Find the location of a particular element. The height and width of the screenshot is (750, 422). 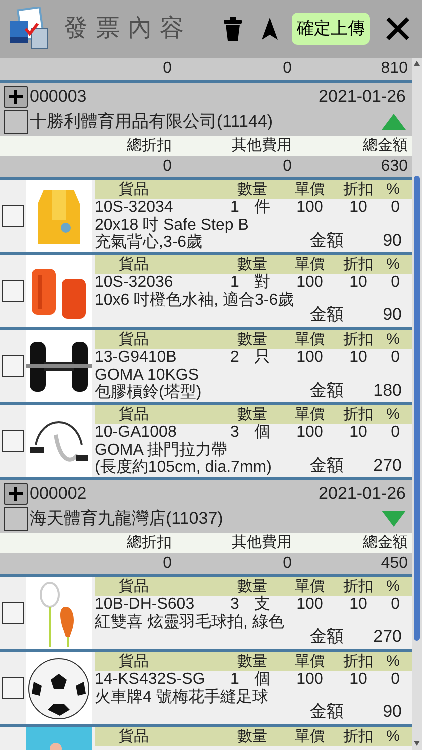

close-icon is located at coordinates (398, 29).